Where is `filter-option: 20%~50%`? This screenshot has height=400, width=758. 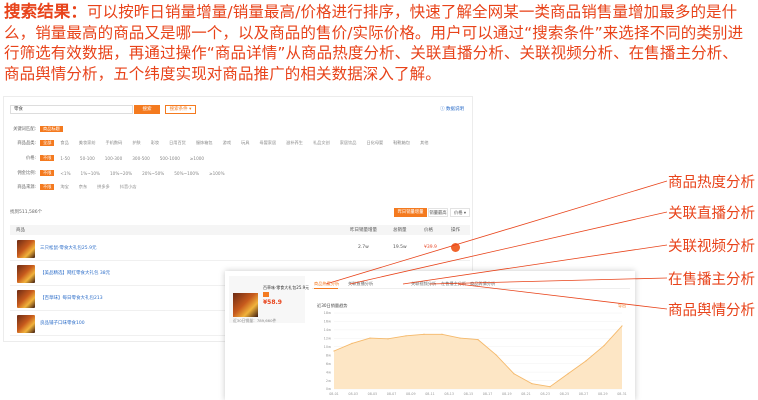 filter-option: 20%~50% is located at coordinates (153, 173).